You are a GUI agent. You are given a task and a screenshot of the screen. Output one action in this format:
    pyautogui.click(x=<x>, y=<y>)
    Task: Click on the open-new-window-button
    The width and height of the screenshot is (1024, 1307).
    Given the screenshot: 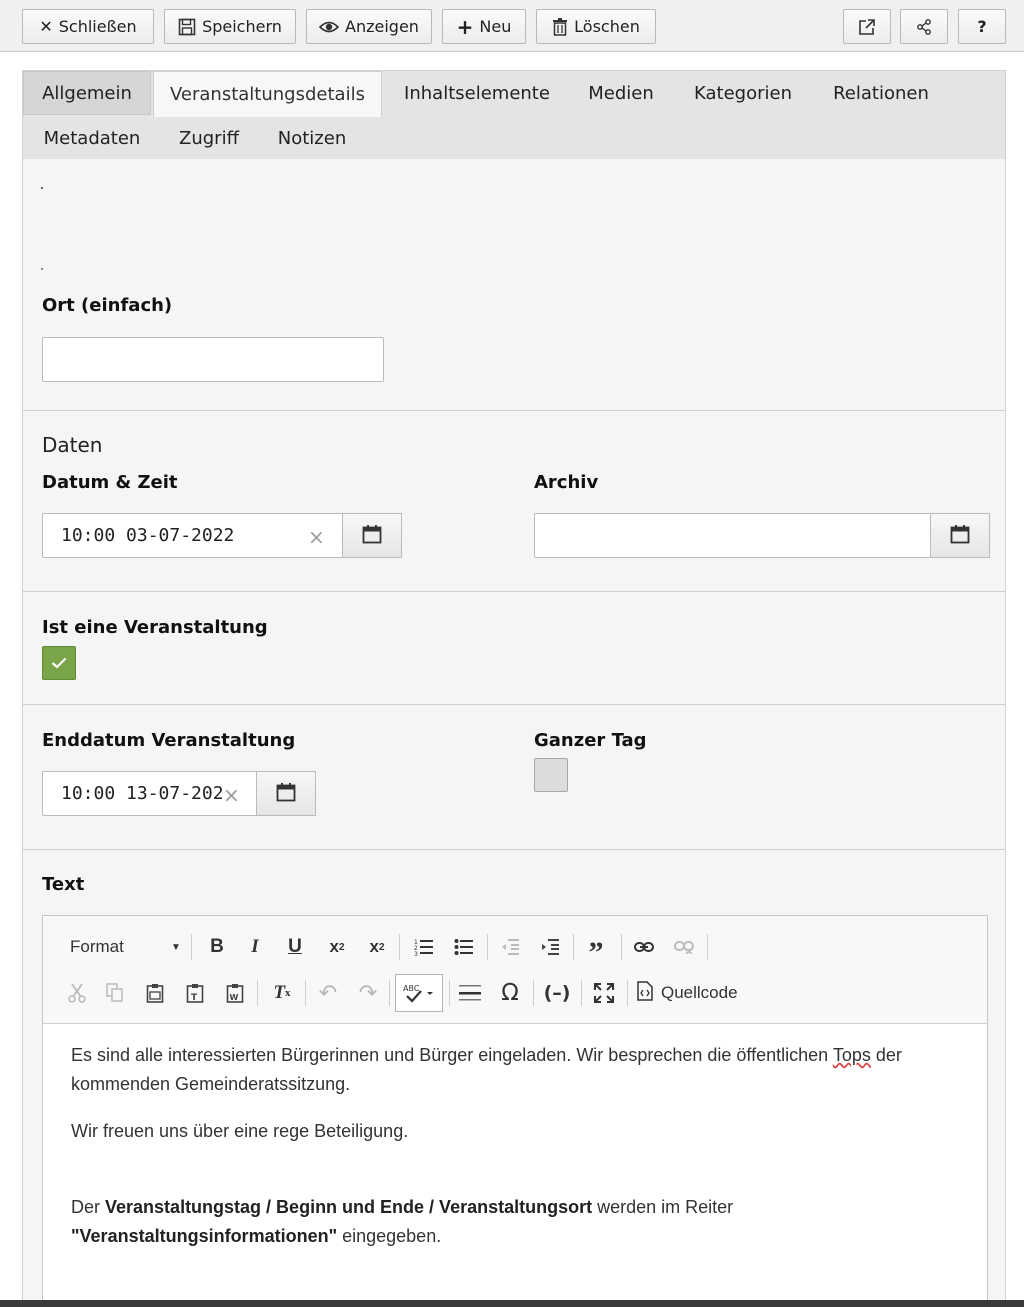 What is the action you would take?
    pyautogui.click(x=867, y=26)
    